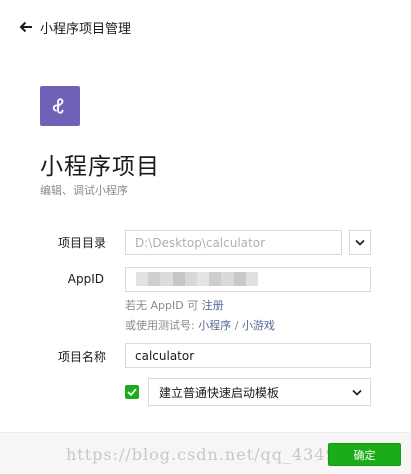  What do you see at coordinates (201, 454) in the screenshot?
I see `watermark-text: https://blog.csdn.net/qq_4349` at bounding box center [201, 454].